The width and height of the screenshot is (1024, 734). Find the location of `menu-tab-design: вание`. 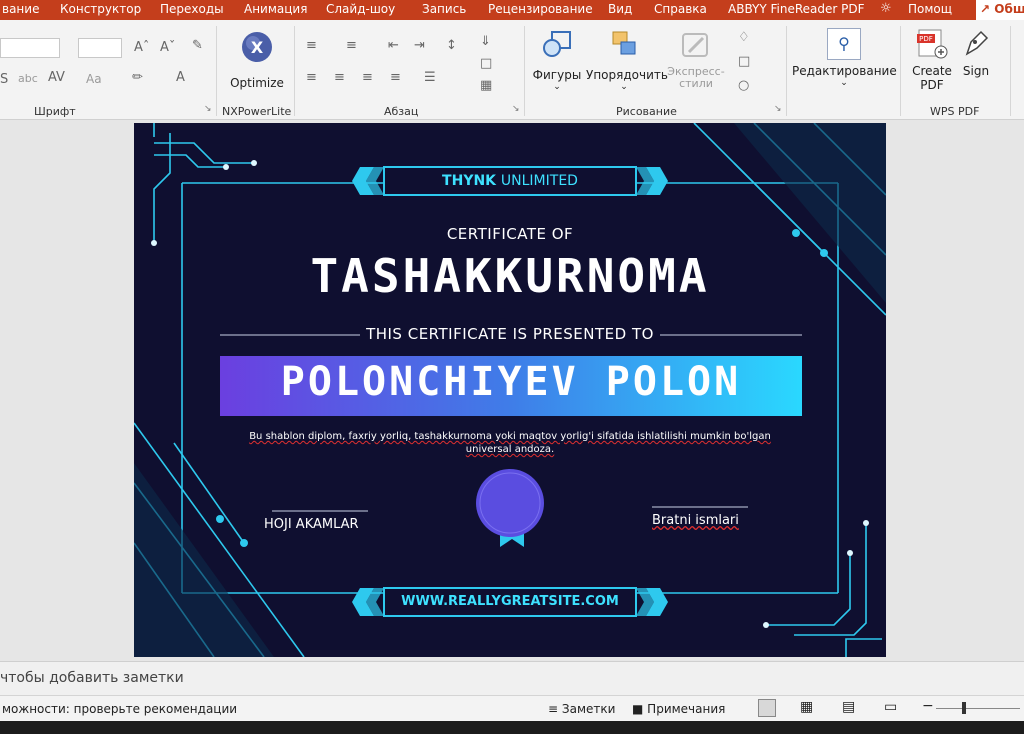

menu-tab-design: вание is located at coordinates (20, 9).